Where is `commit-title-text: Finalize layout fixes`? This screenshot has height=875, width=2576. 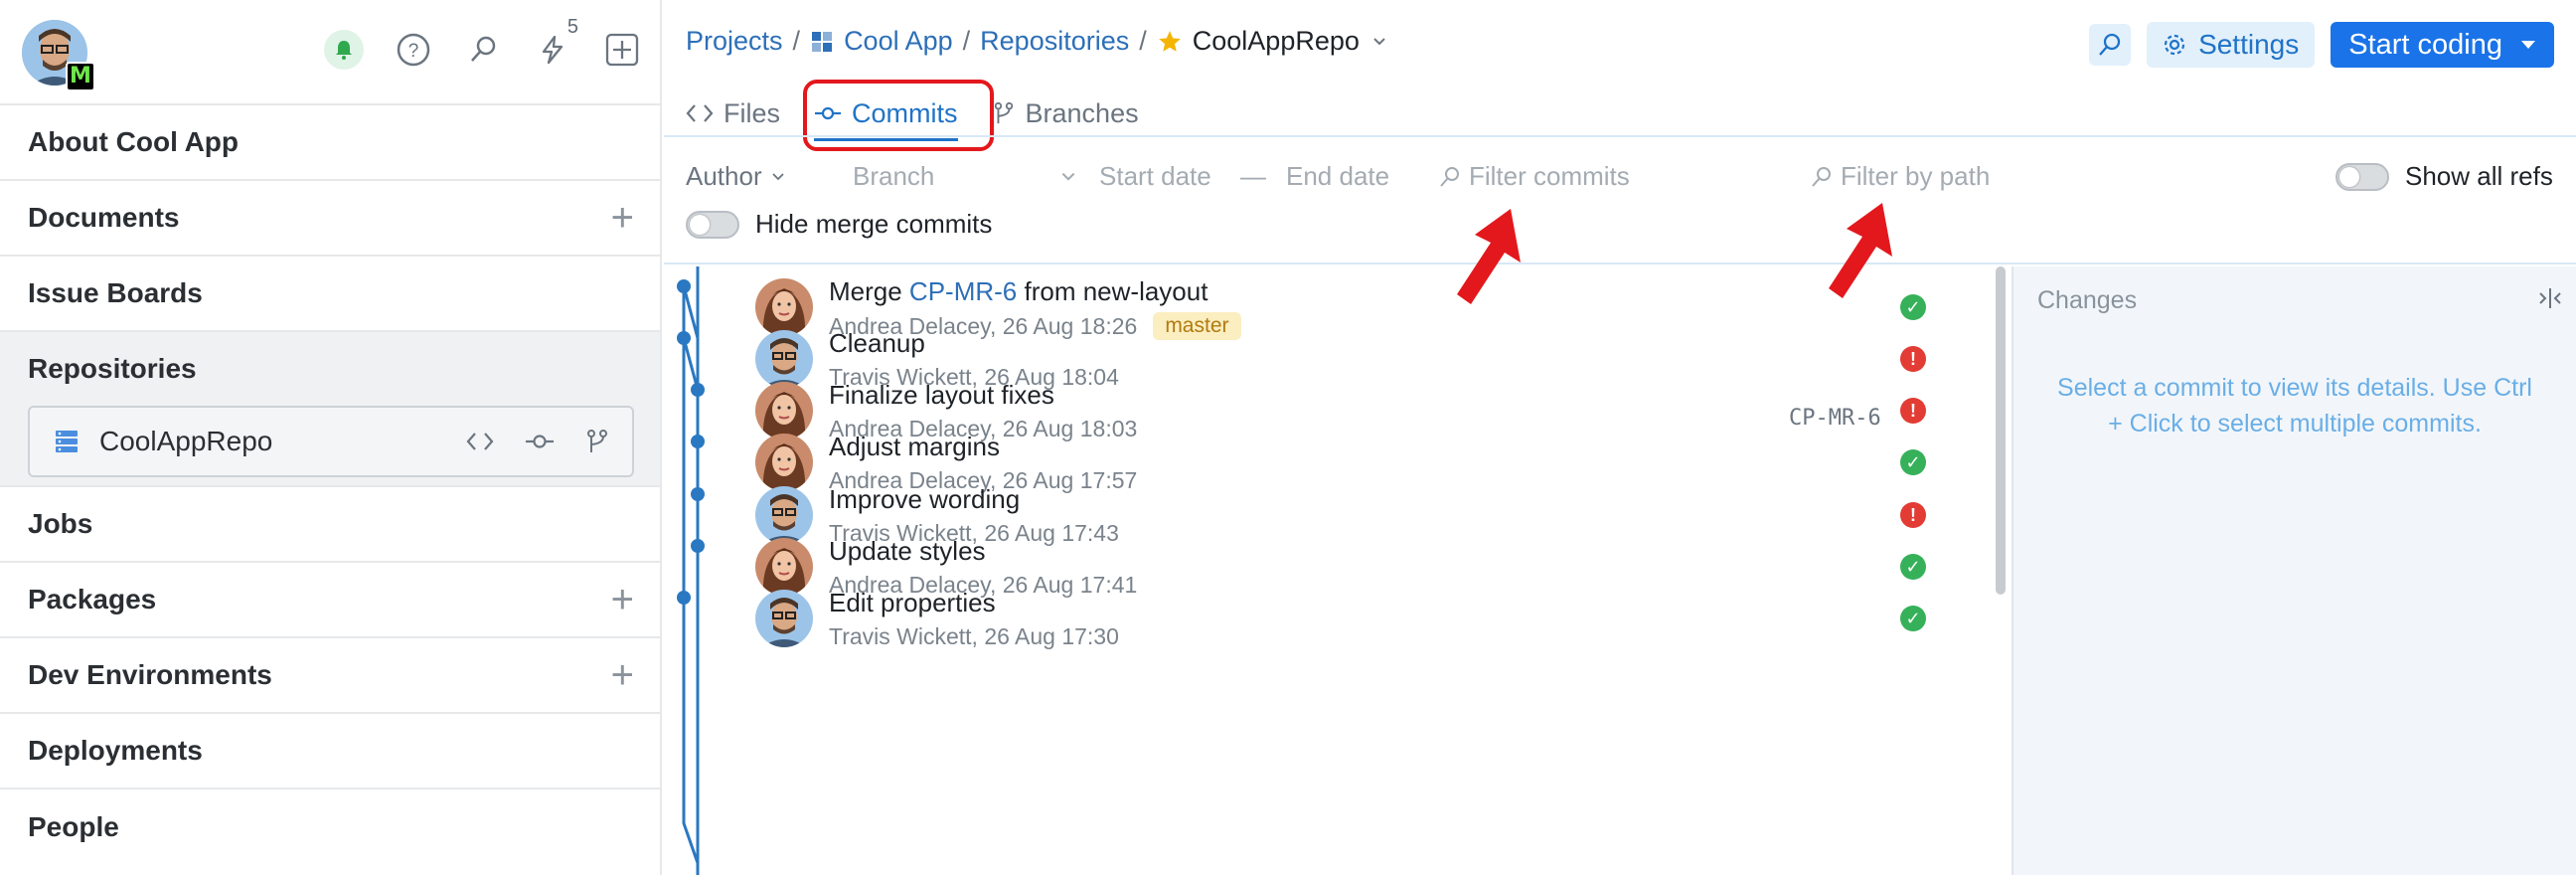 commit-title-text: Finalize layout fixes is located at coordinates (941, 395).